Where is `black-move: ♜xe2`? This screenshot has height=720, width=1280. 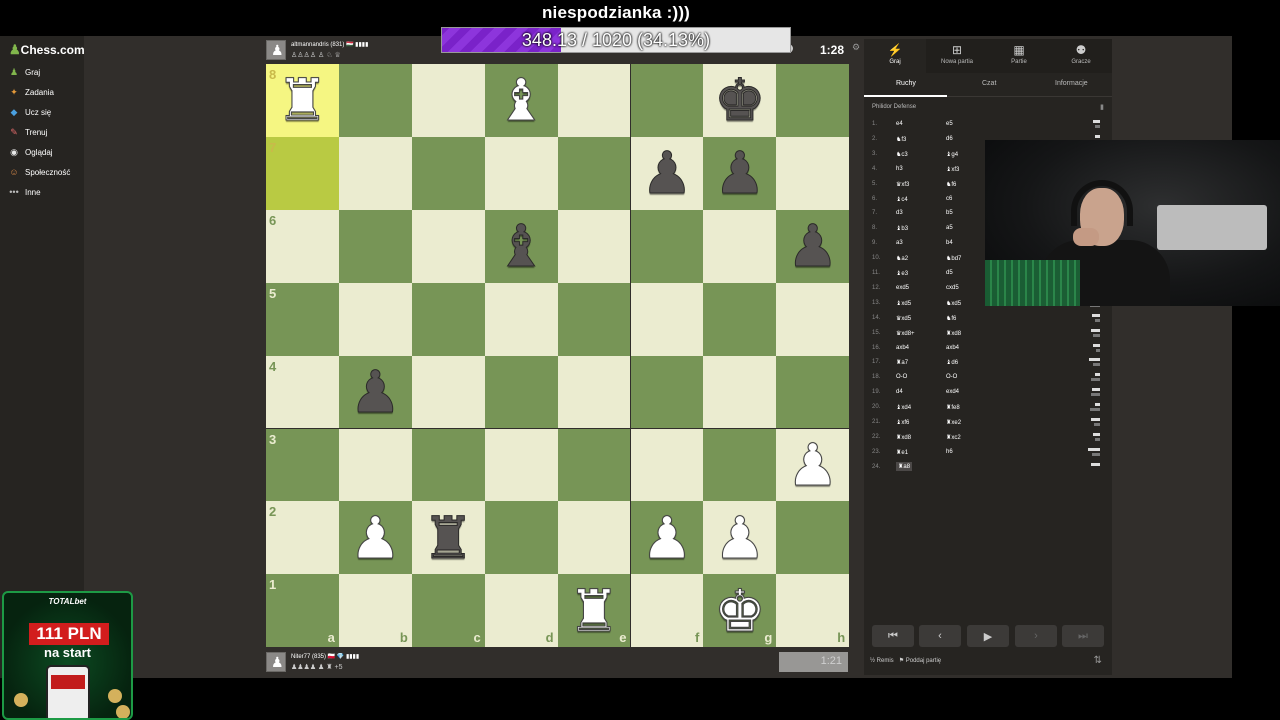
black-move: ♜xe2 is located at coordinates (953, 422).